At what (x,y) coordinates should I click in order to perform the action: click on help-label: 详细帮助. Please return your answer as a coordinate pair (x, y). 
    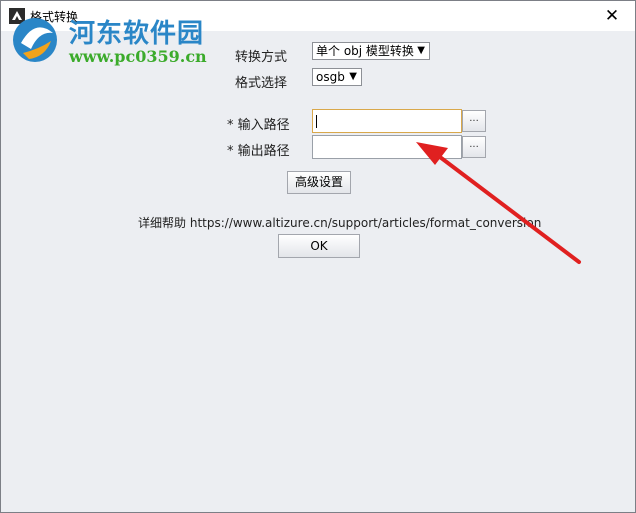
    Looking at the image, I should click on (162, 223).